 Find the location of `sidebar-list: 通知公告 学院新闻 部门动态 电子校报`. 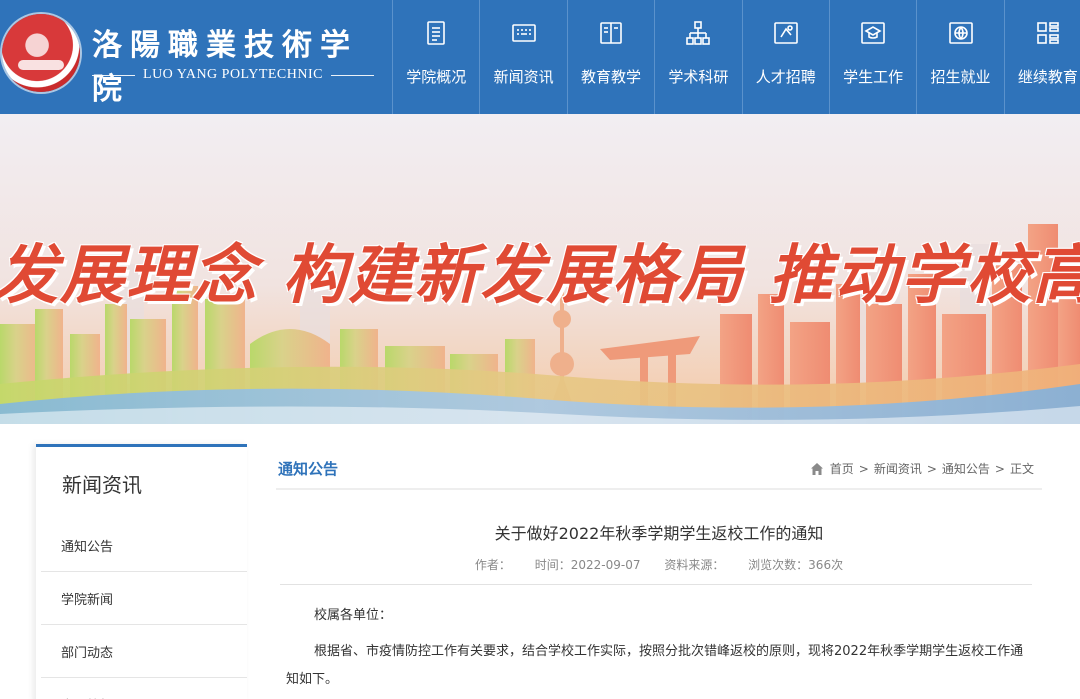

sidebar-list: 通知公告 学院新闻 部门动态 电子校报 is located at coordinates (144, 609).